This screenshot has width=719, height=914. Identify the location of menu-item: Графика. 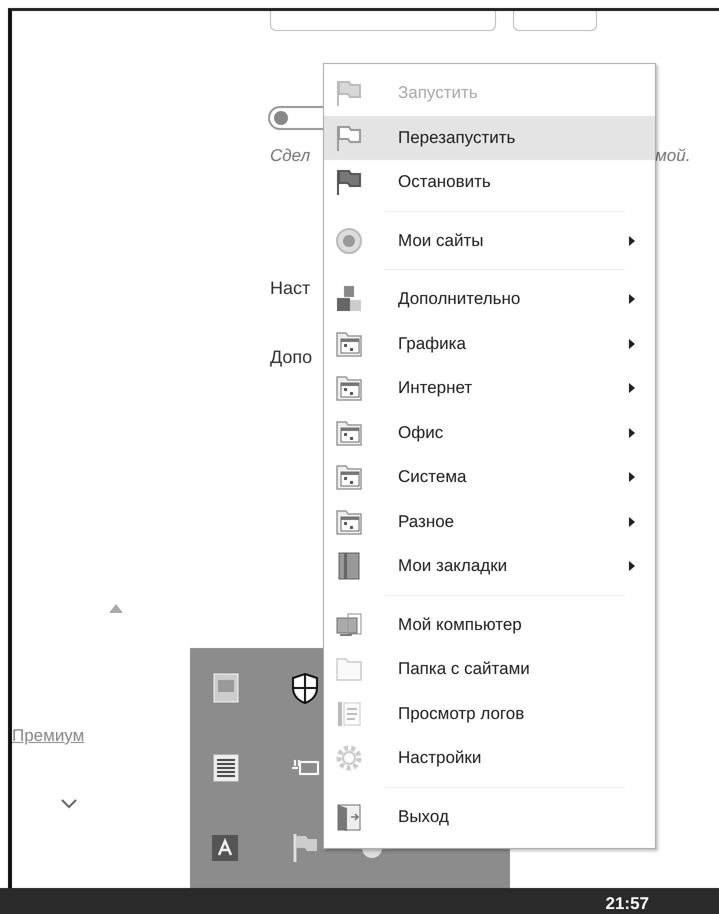
(489, 344).